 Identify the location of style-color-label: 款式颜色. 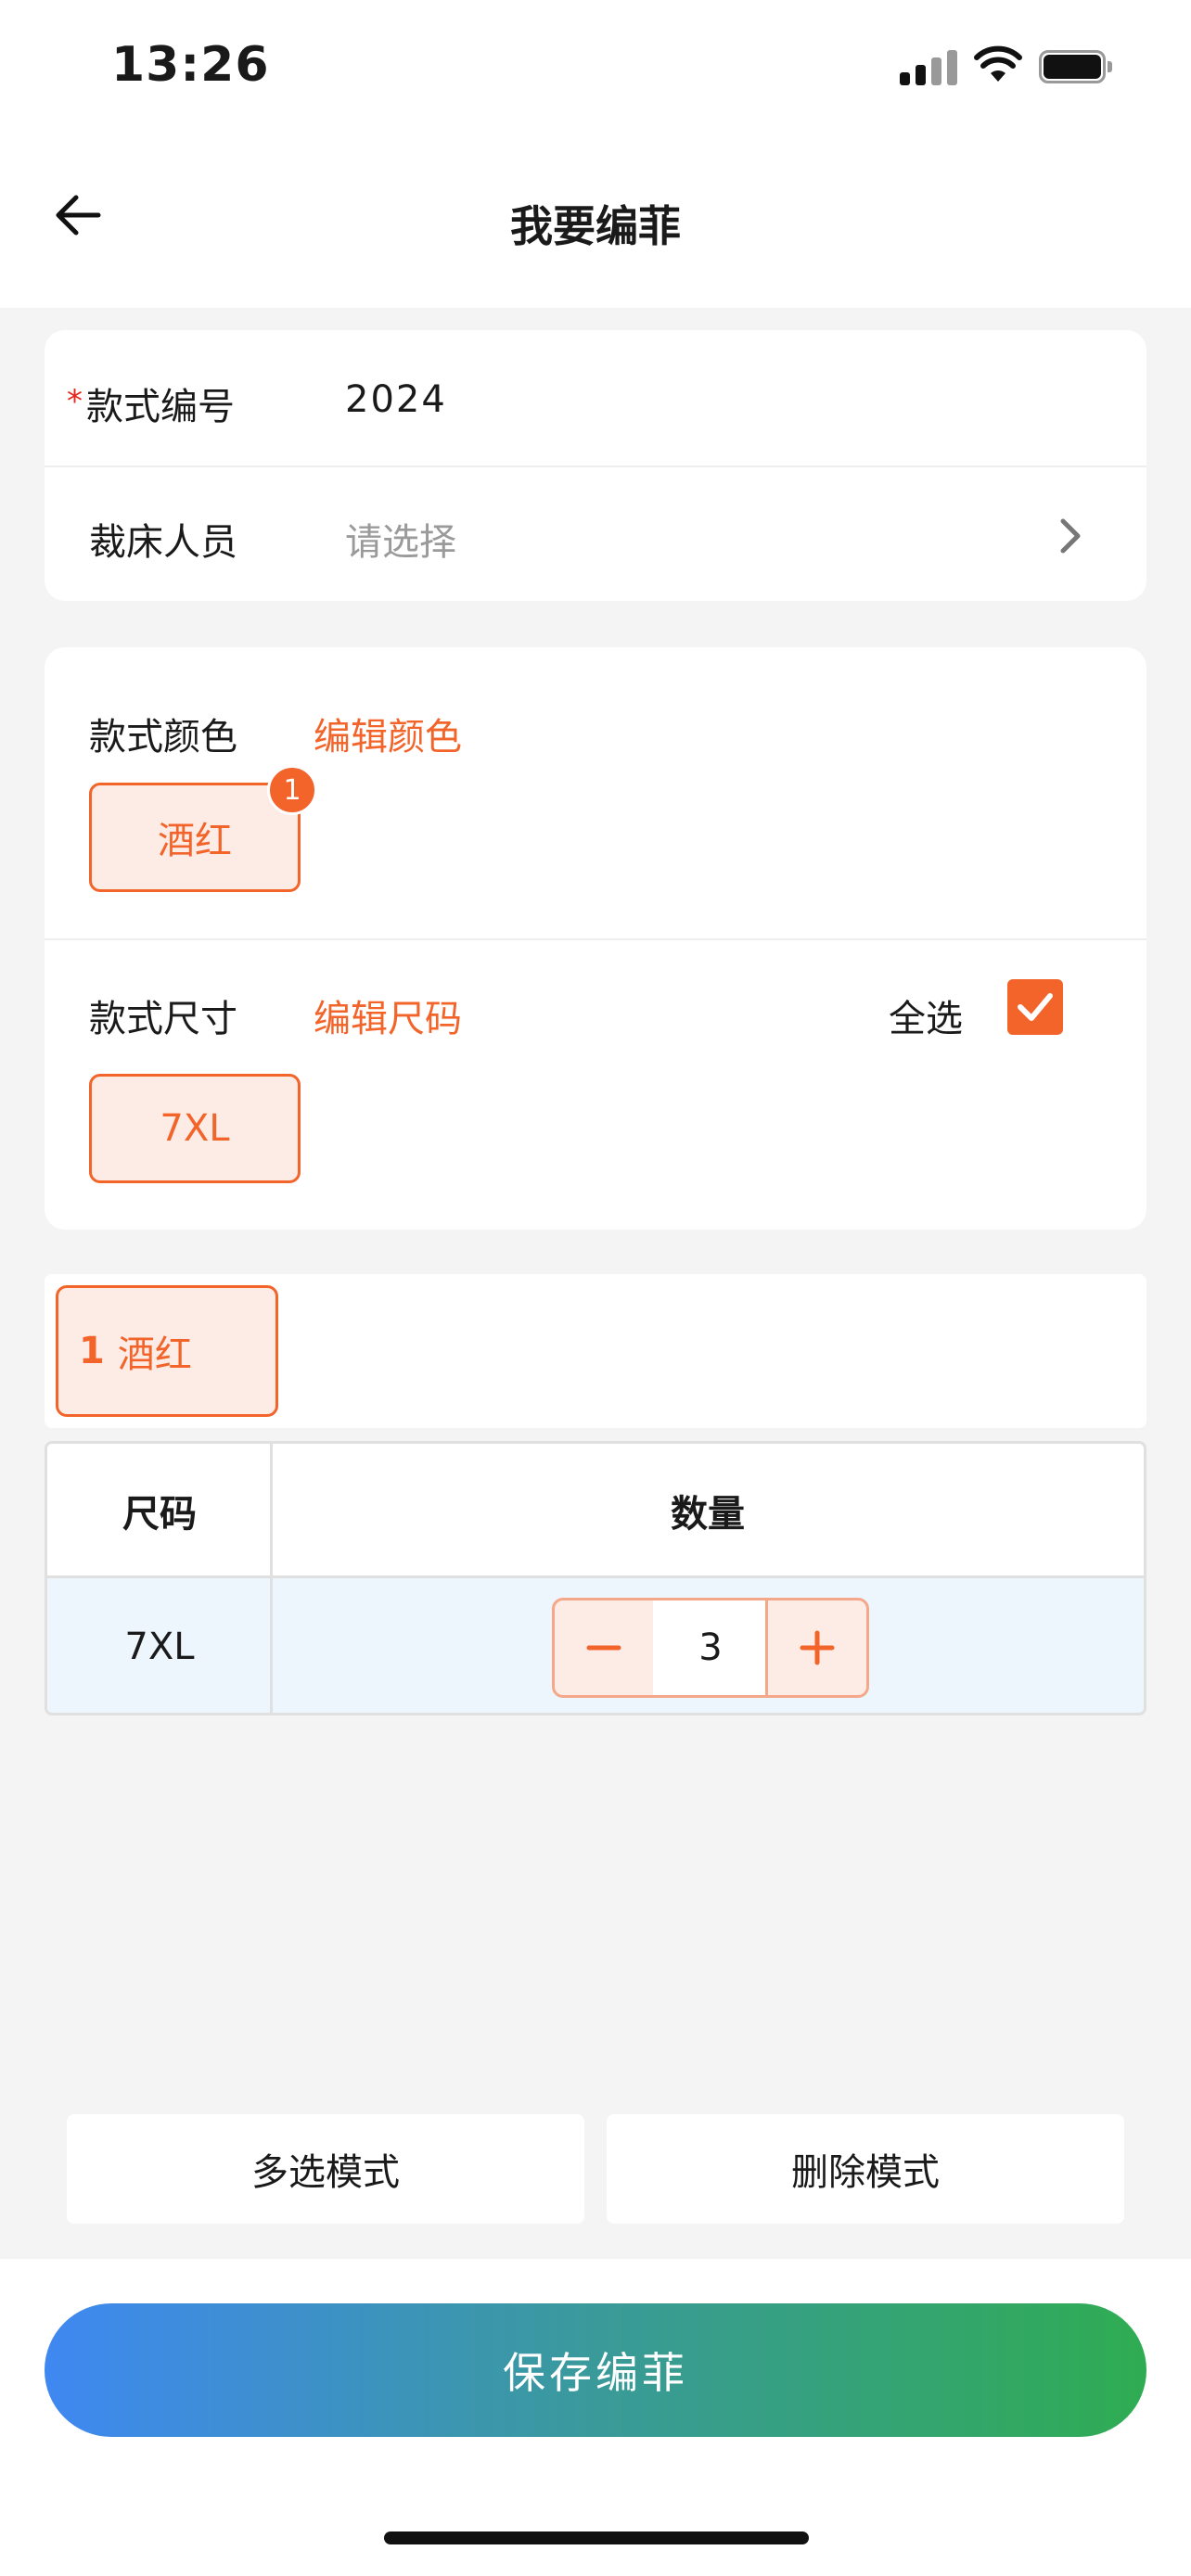
(163, 737).